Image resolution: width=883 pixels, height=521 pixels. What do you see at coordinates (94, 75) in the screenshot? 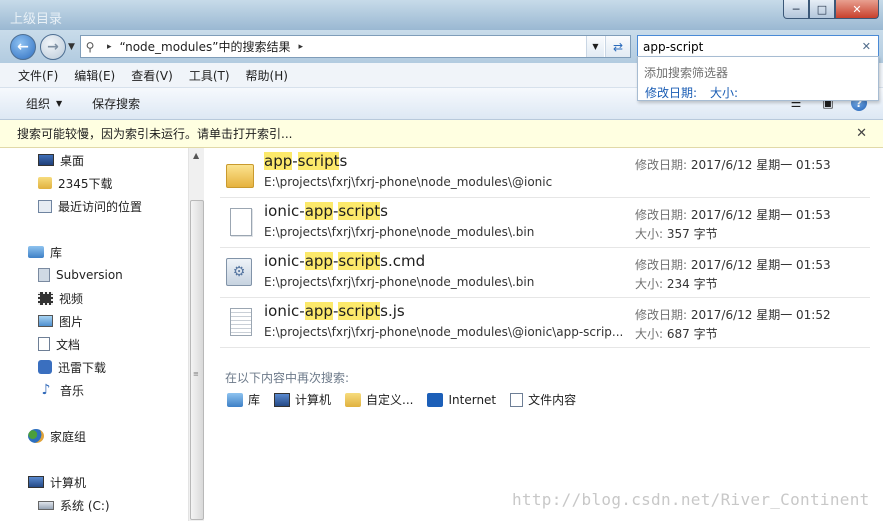
I see `menu-edit: 编辑(E)` at bounding box center [94, 75].